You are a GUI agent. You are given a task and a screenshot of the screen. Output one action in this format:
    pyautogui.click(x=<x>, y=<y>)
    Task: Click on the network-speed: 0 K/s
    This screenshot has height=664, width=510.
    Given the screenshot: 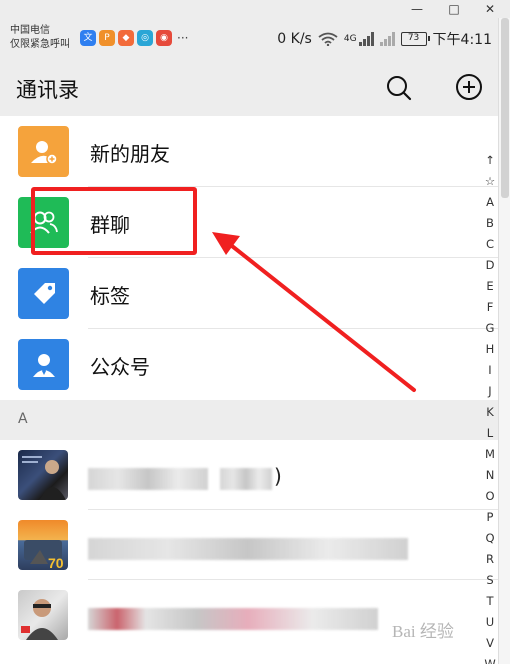 What is the action you would take?
    pyautogui.click(x=294, y=39)
    